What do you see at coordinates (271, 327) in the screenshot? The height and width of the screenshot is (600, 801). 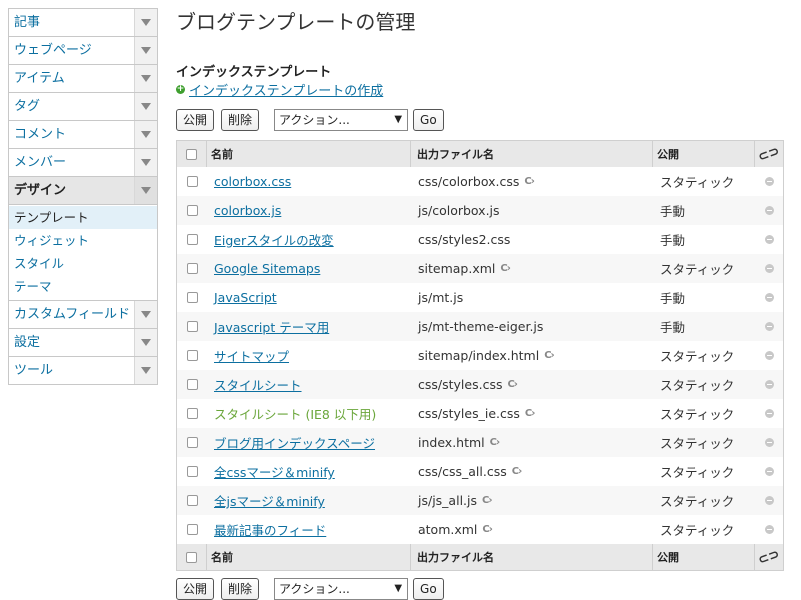 I see `template-name-link: Javascript テーマ用` at bounding box center [271, 327].